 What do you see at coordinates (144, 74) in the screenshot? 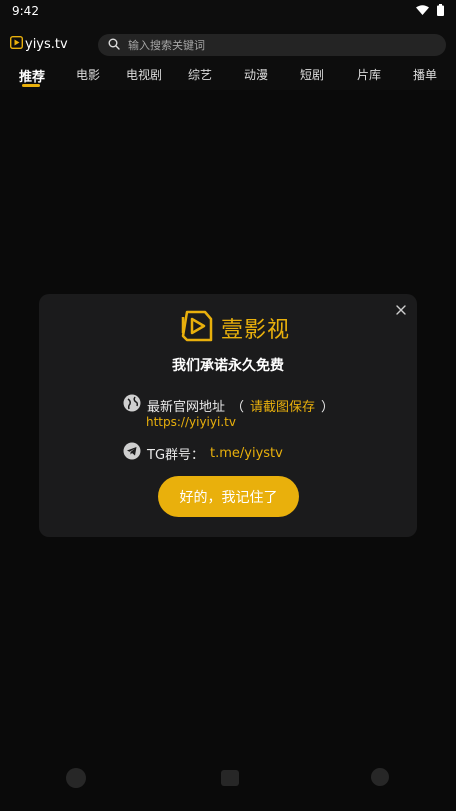
I see `tab-tv-series: 电视剧` at bounding box center [144, 74].